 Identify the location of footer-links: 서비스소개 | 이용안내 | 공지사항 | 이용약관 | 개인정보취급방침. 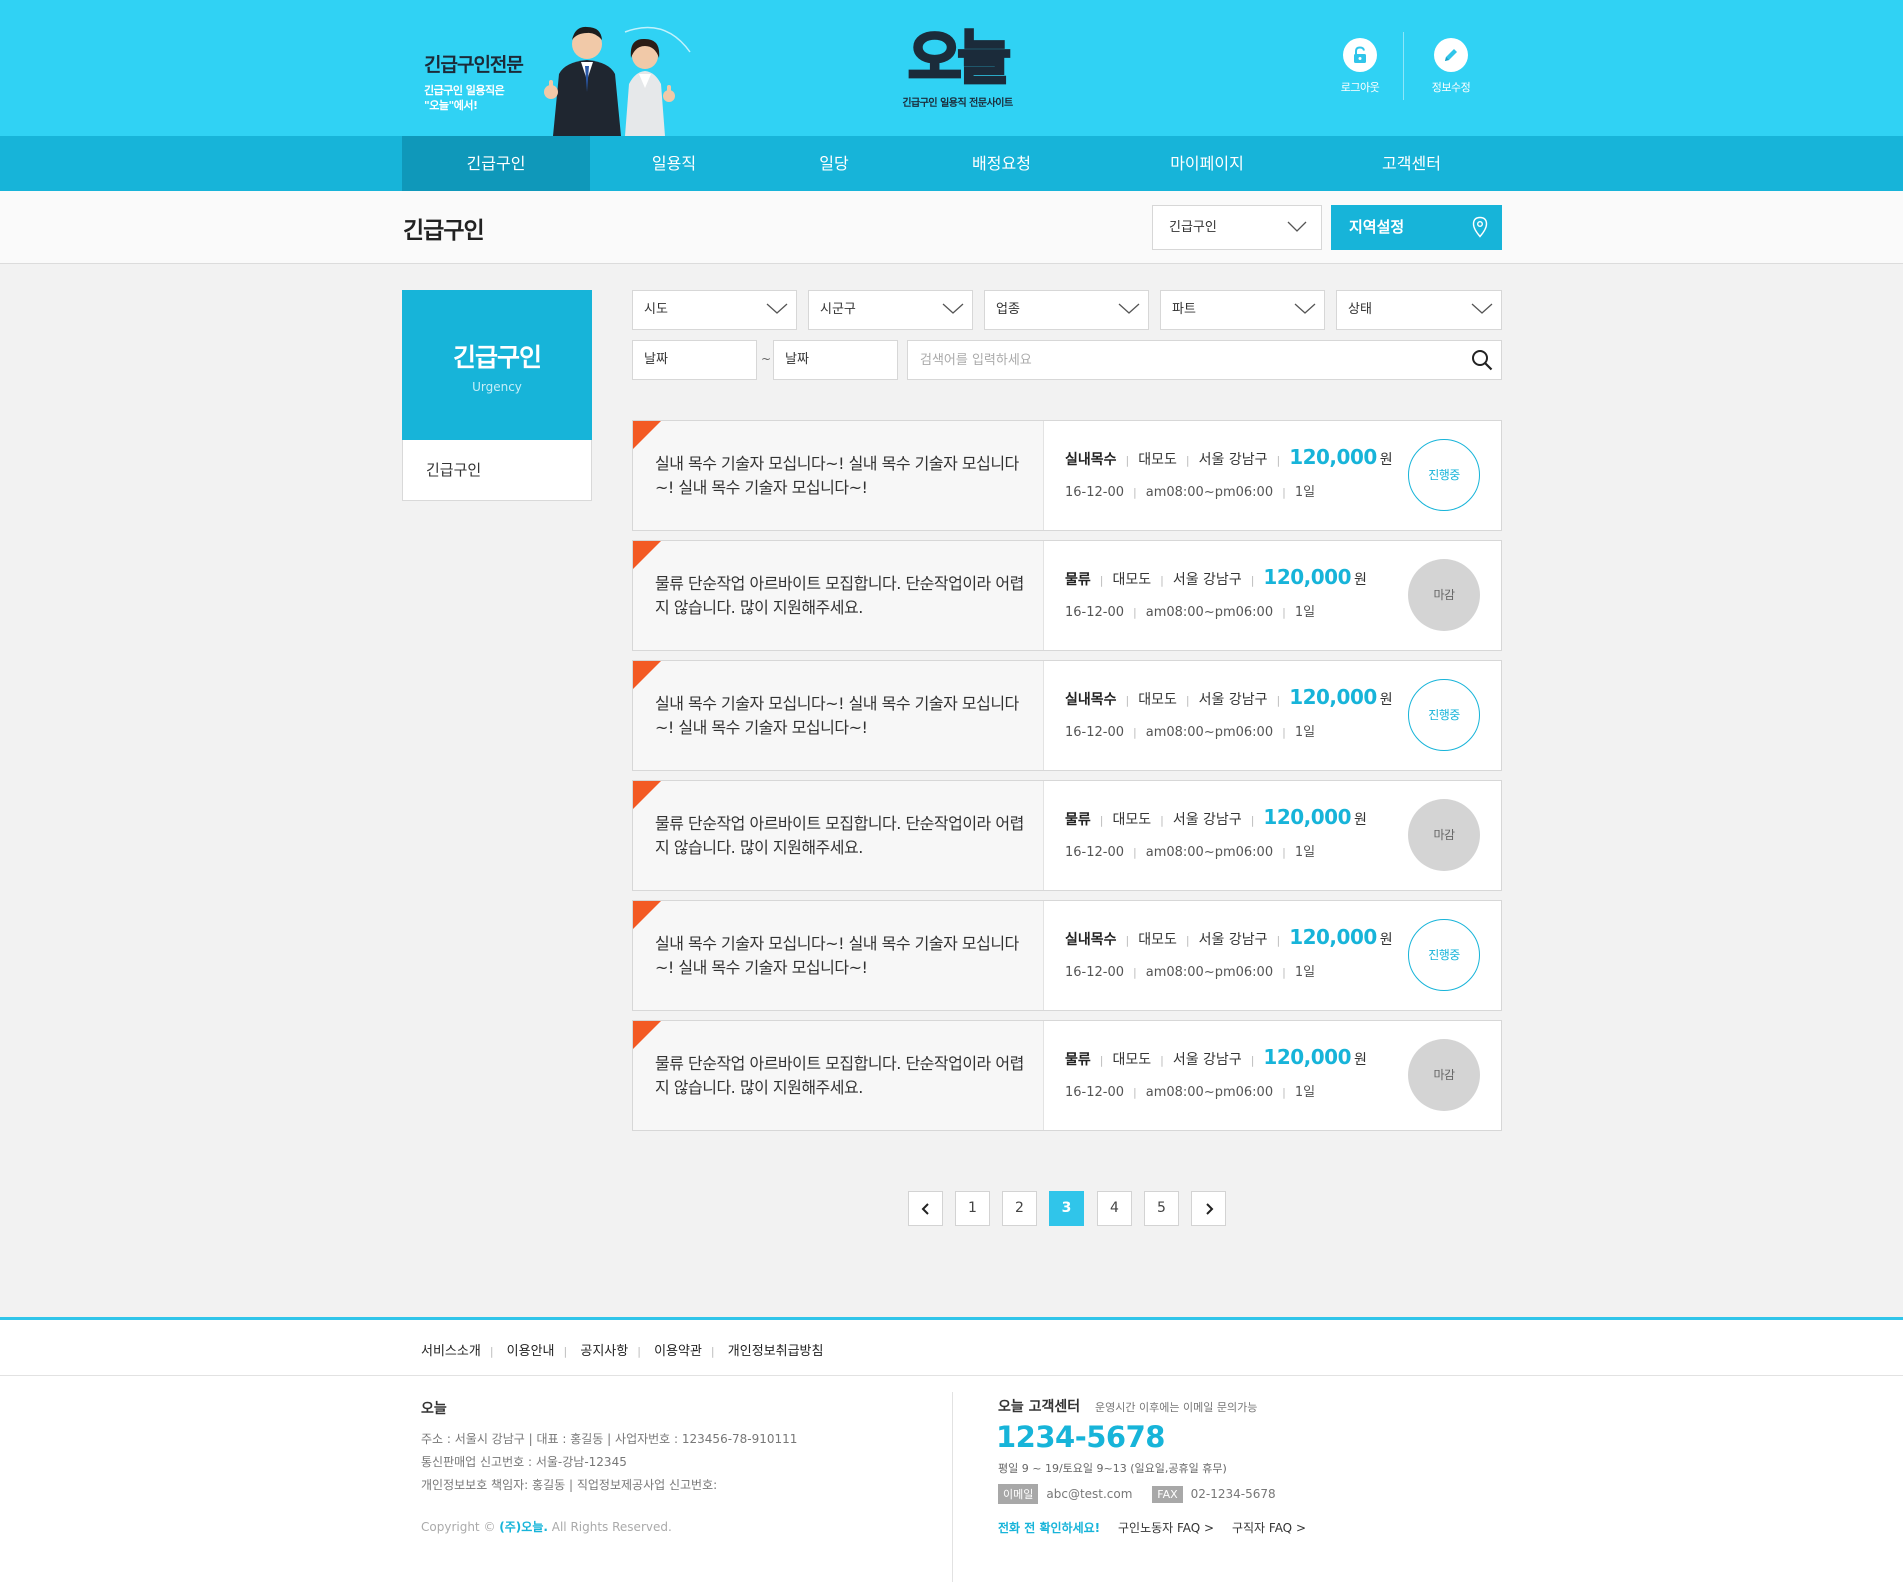
(622, 1351).